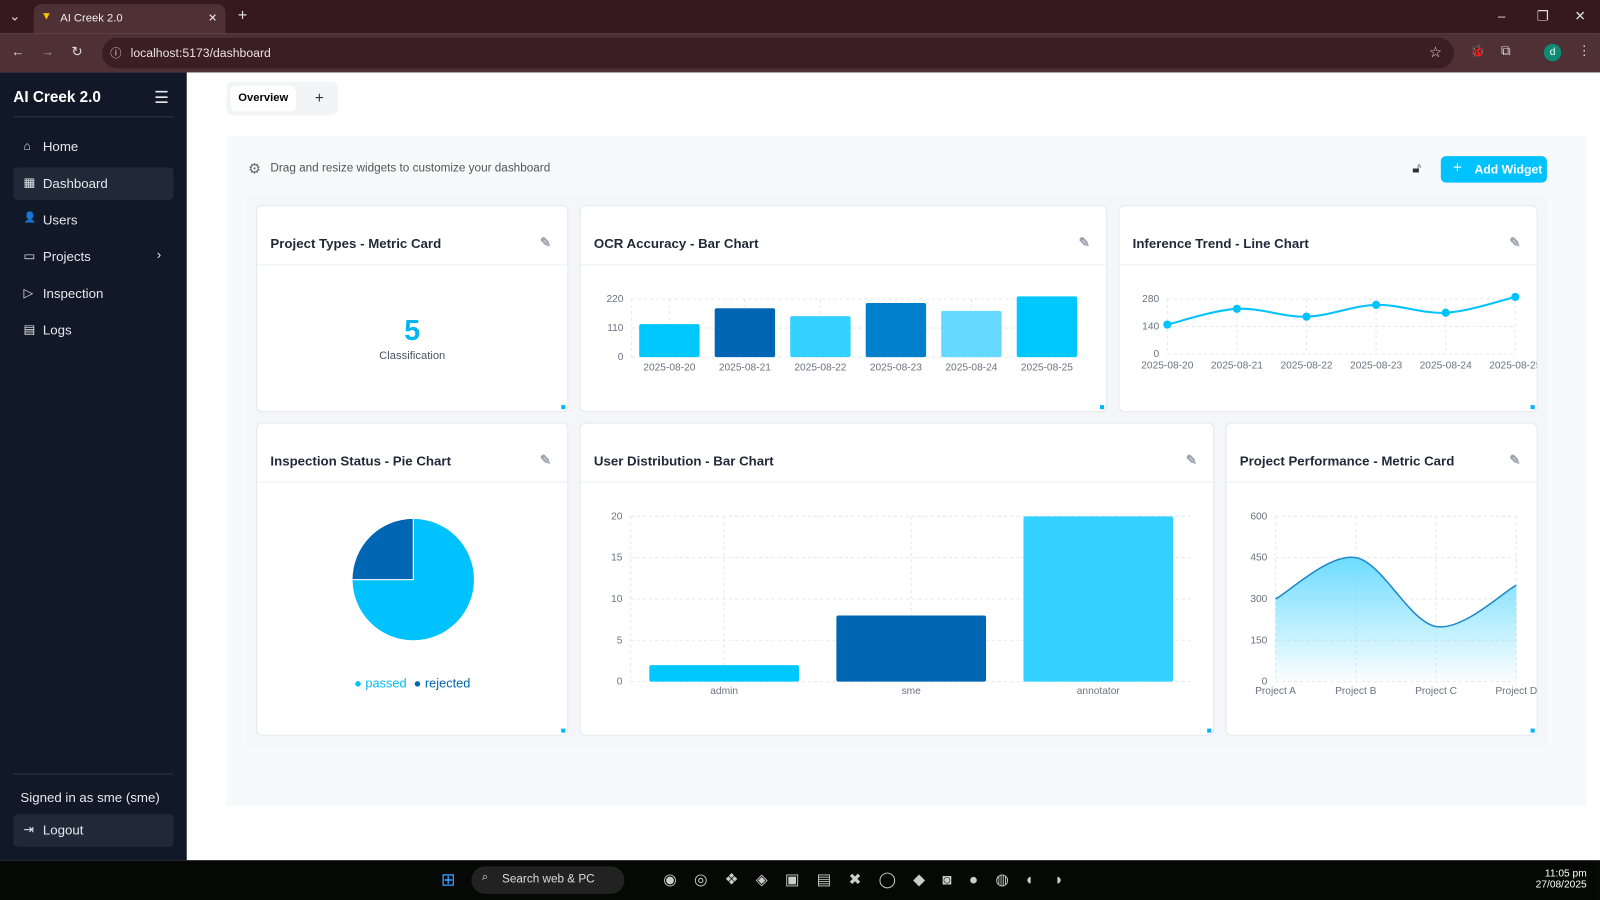 This screenshot has height=900, width=1600. I want to click on sidebar-item-label: Home, so click(60, 146).